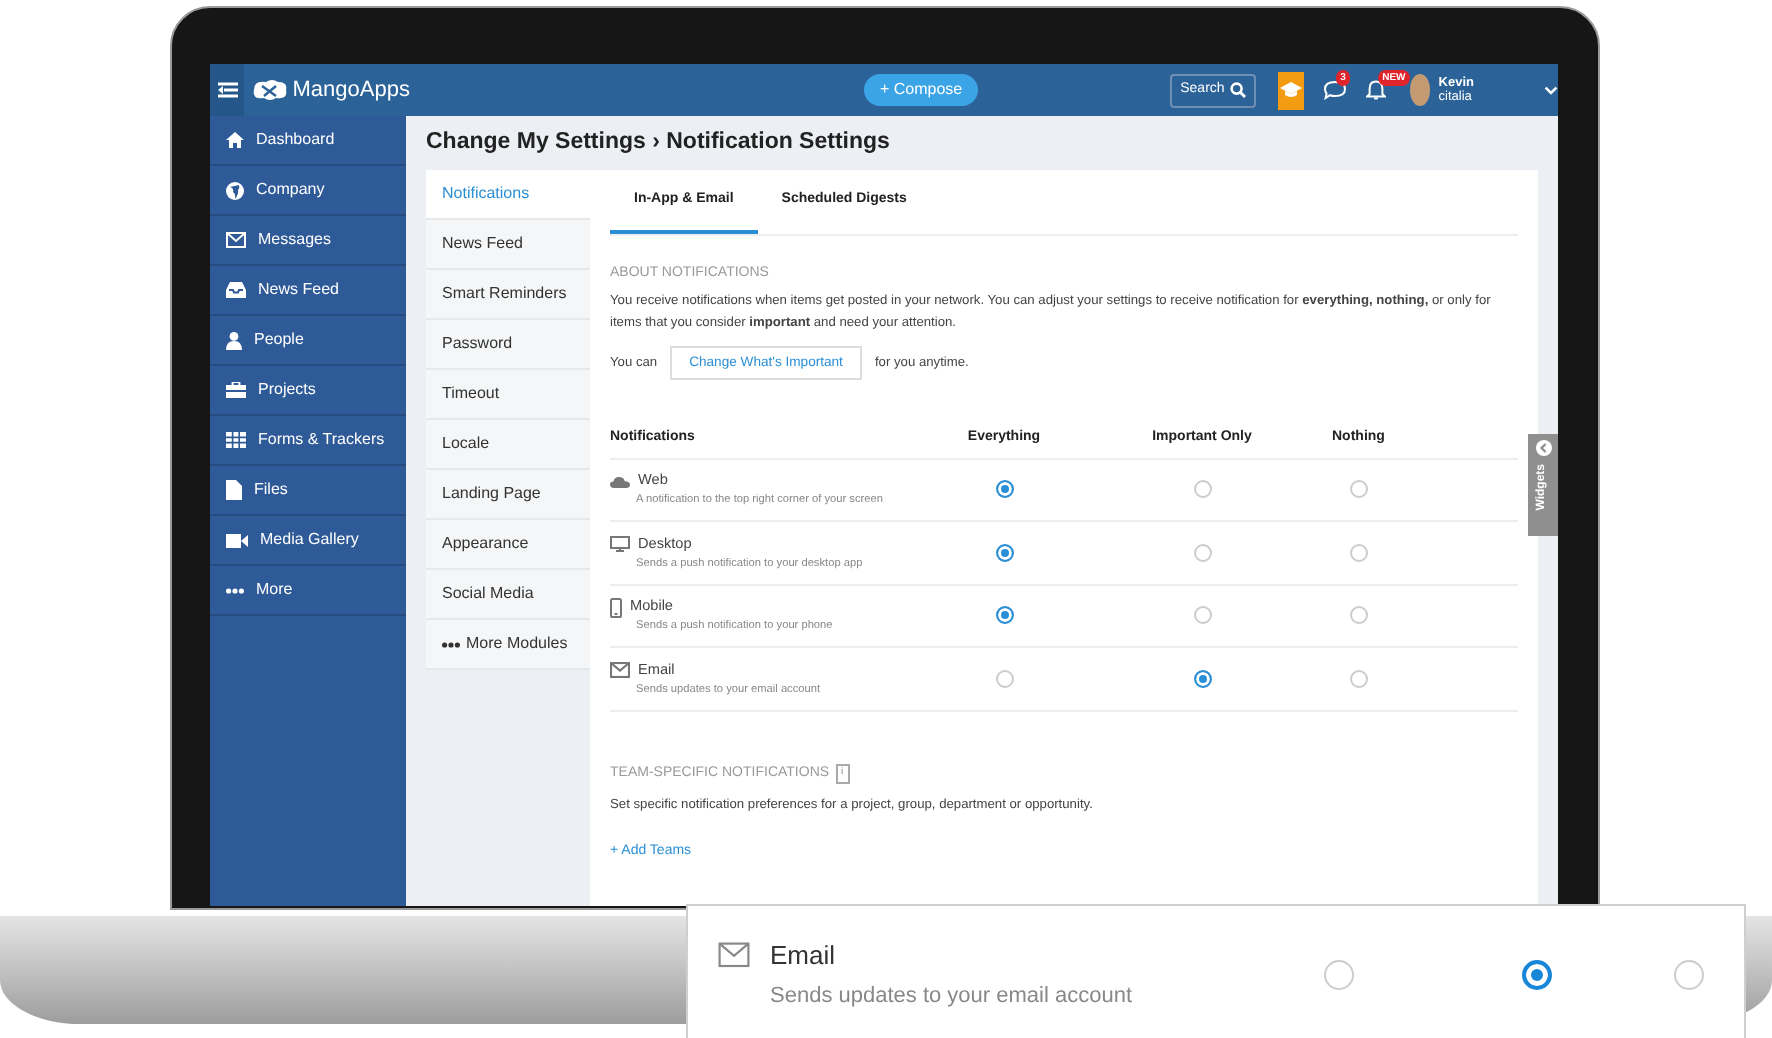 This screenshot has width=1772, height=1038. I want to click on notification-description: Sends updates to your email account, so click(952, 996).